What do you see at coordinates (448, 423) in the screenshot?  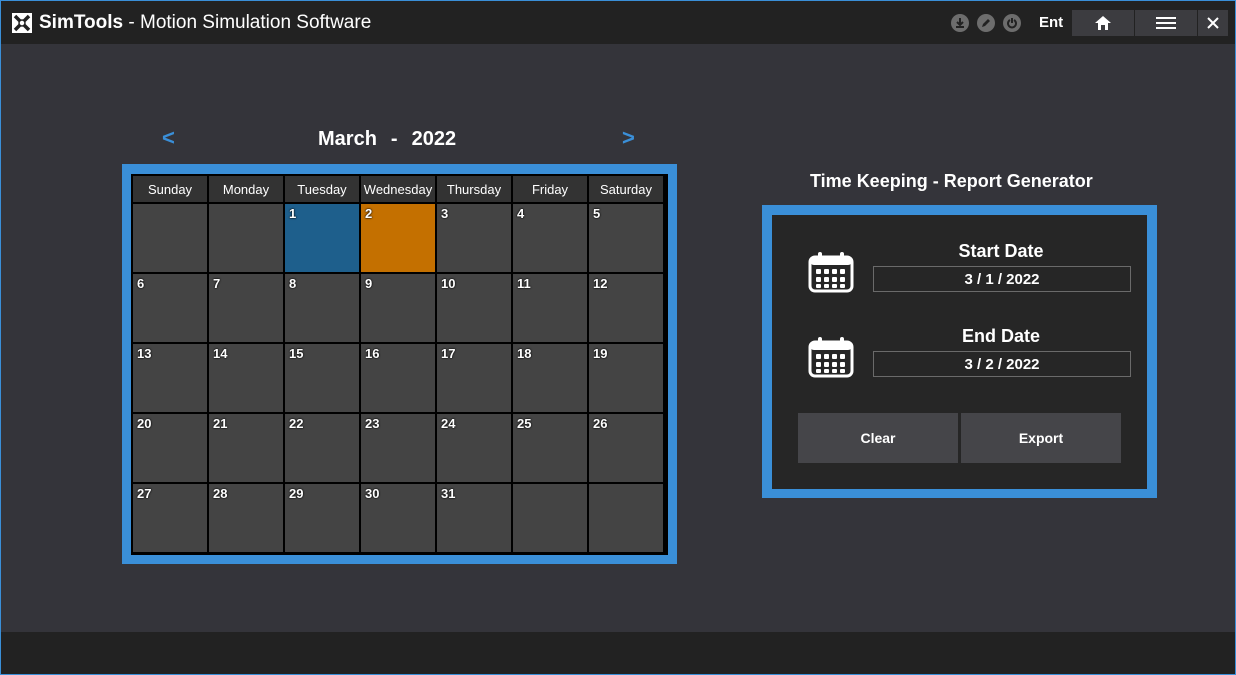 I see `day-number: 24` at bounding box center [448, 423].